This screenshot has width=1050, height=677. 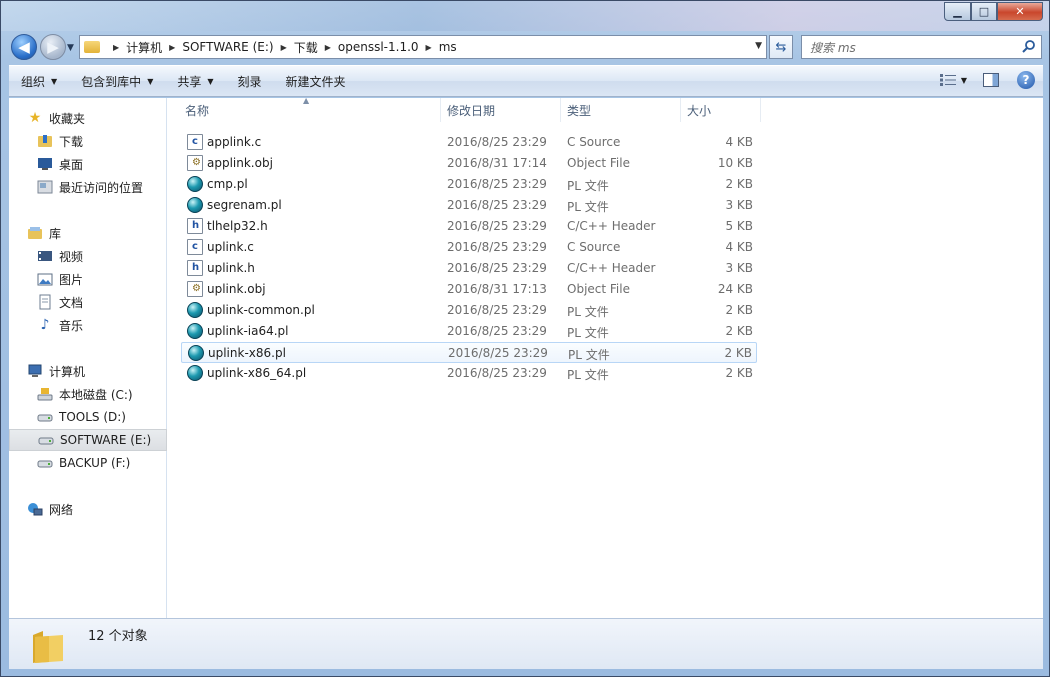 I want to click on column-header-label: 类型, so click(x=579, y=110).